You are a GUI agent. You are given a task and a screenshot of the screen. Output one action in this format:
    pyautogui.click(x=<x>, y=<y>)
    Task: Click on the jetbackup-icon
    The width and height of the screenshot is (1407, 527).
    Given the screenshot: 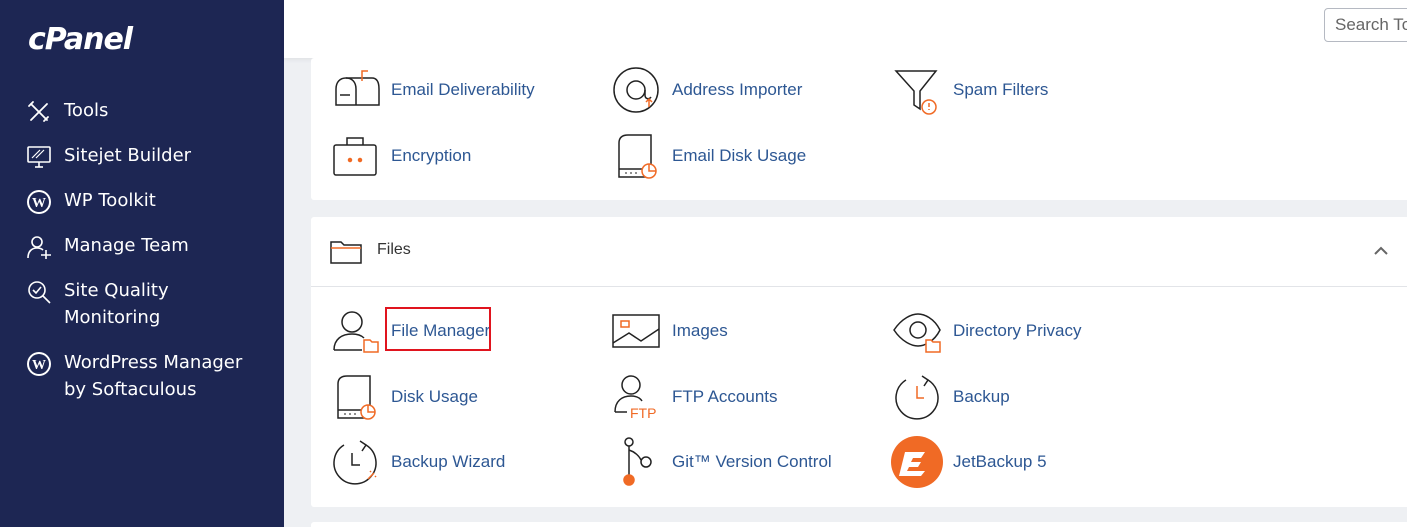 What is the action you would take?
    pyautogui.click(x=917, y=462)
    